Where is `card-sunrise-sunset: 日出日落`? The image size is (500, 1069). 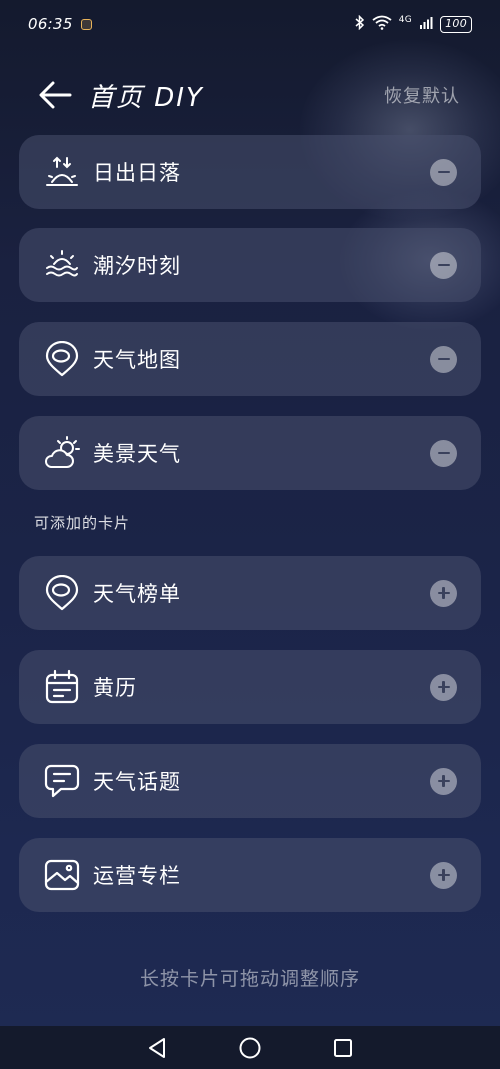 card-sunrise-sunset: 日出日落 is located at coordinates (250, 172).